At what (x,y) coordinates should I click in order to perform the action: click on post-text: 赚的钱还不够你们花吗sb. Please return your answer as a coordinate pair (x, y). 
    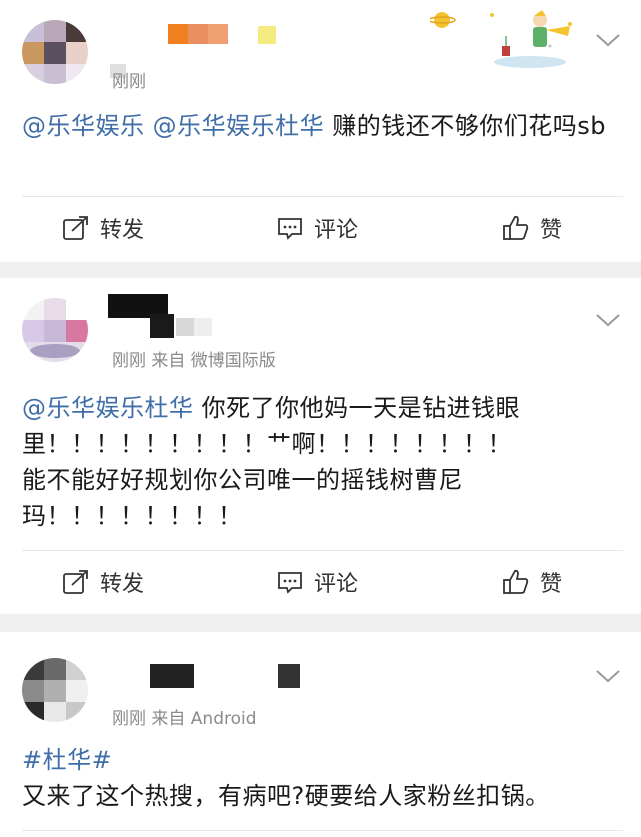
    Looking at the image, I should click on (465, 126).